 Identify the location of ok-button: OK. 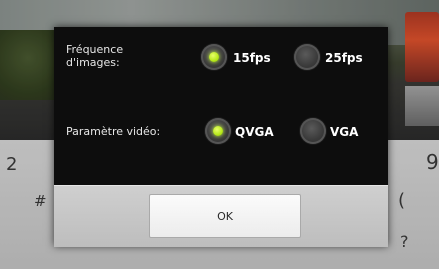
(225, 216).